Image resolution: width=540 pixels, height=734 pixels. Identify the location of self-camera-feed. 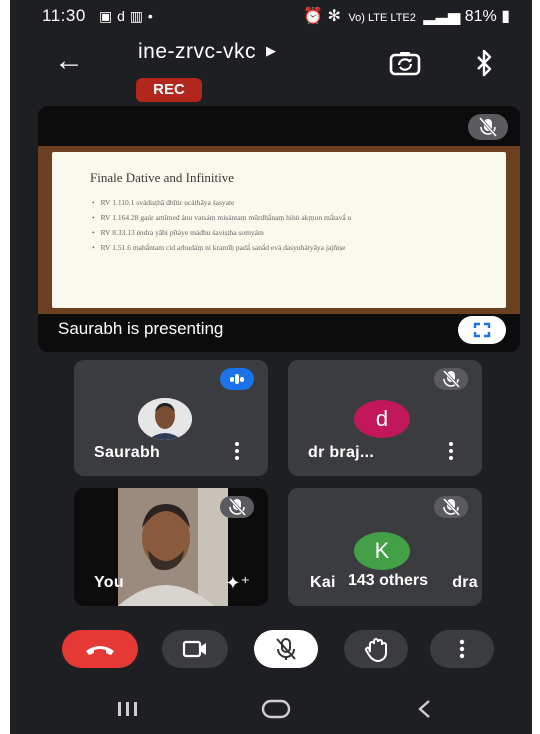
(173, 547).